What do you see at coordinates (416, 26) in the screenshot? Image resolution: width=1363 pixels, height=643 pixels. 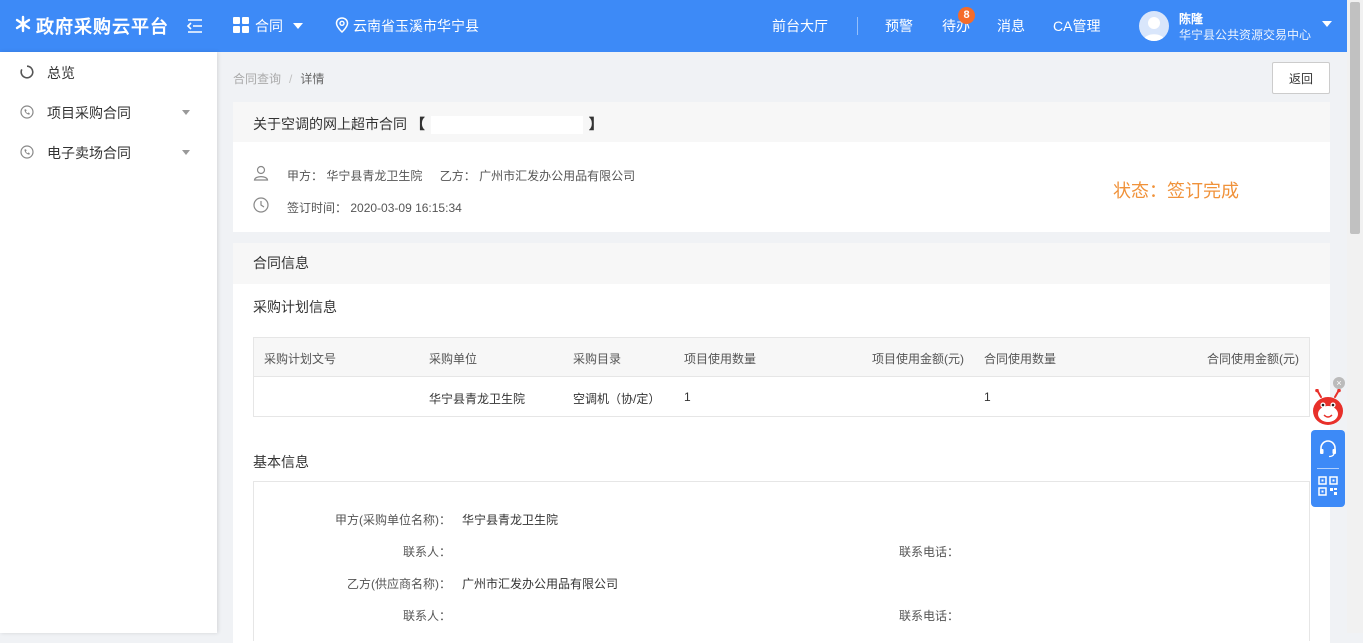 I see `region-label: 云南省玉溪市华宁县` at bounding box center [416, 26].